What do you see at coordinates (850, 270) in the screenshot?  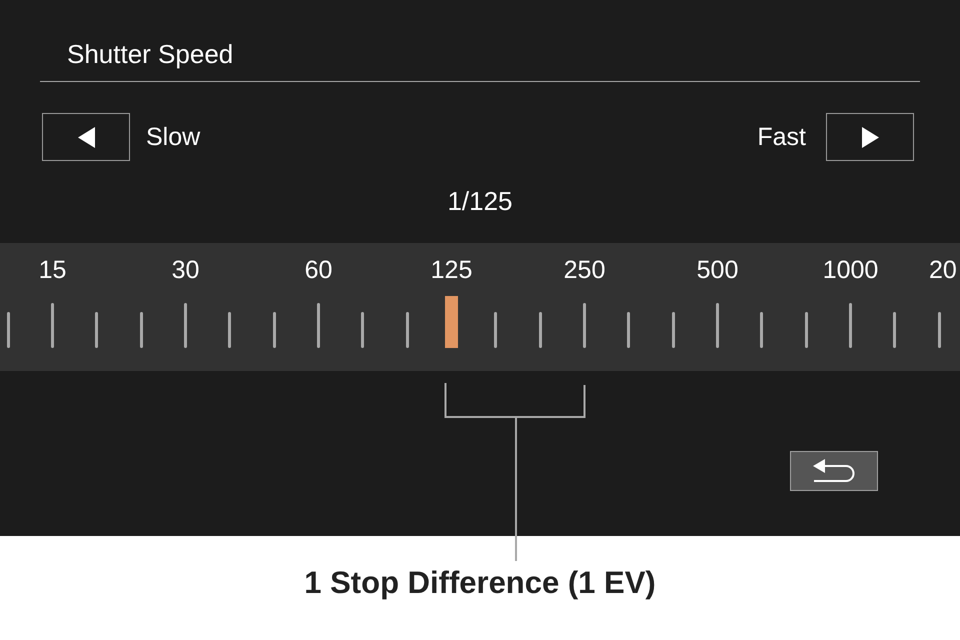 I see `scale-label: 1000` at bounding box center [850, 270].